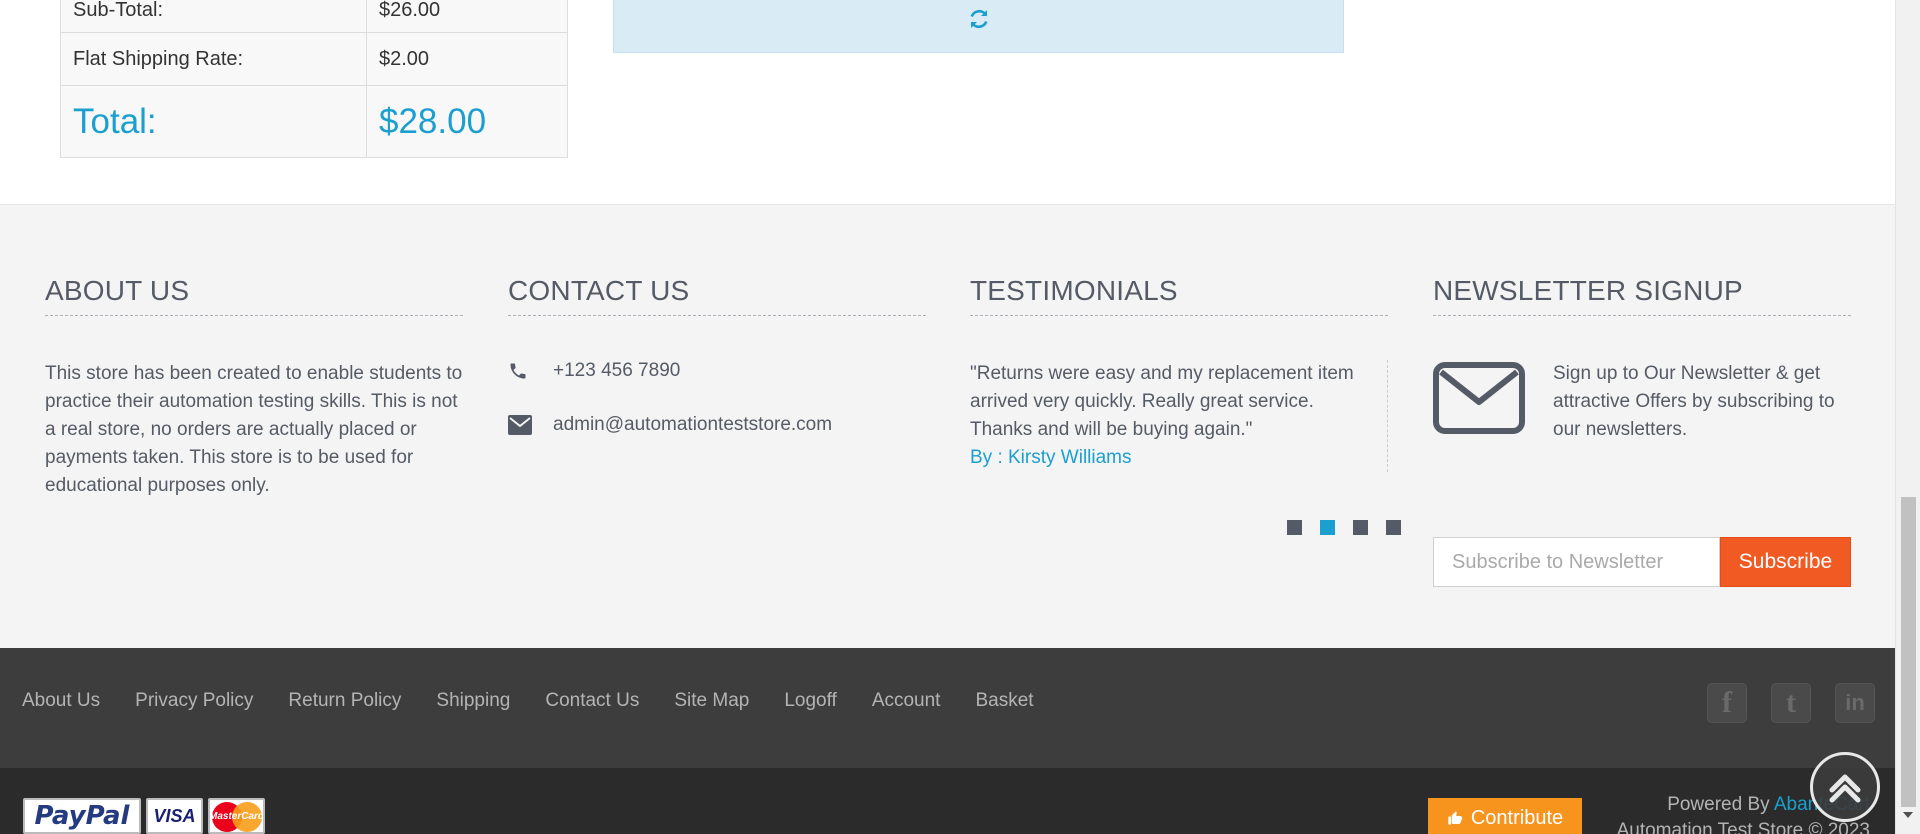 This screenshot has width=1920, height=834. I want to click on total-label: Total:, so click(213, 121).